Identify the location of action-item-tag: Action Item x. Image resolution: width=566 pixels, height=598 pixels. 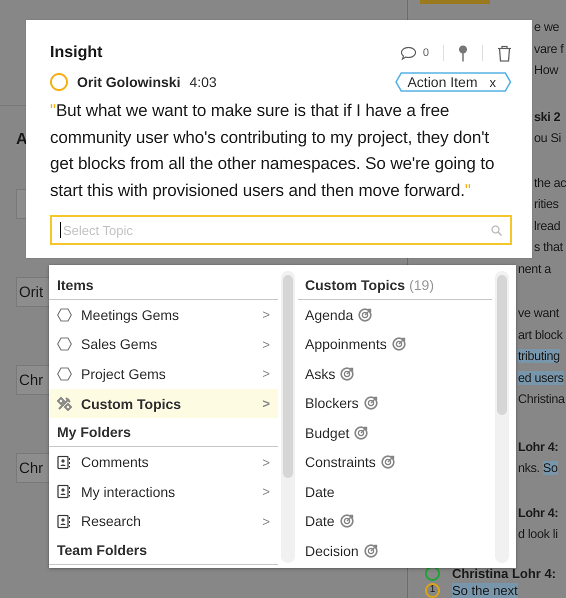
(453, 82).